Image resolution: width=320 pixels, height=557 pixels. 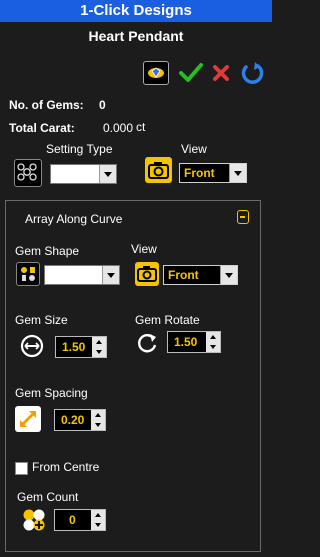 I want to click on gem-spacing-stepper: 0.20, so click(x=80, y=420).